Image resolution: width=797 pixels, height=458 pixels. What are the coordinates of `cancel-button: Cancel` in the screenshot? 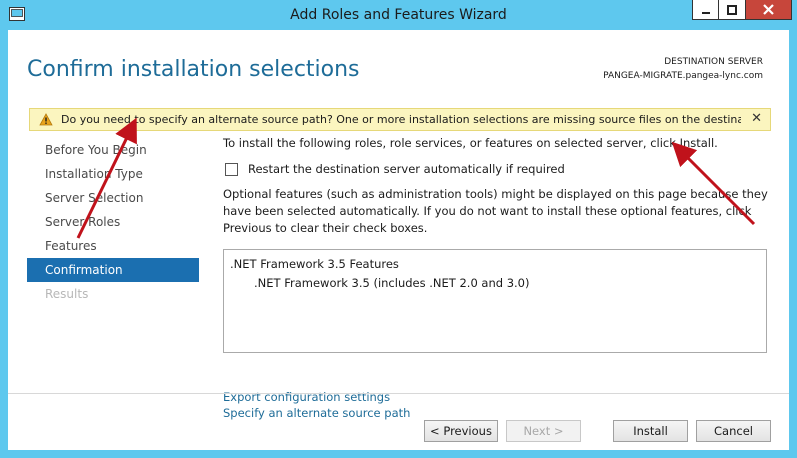 It's located at (733, 431).